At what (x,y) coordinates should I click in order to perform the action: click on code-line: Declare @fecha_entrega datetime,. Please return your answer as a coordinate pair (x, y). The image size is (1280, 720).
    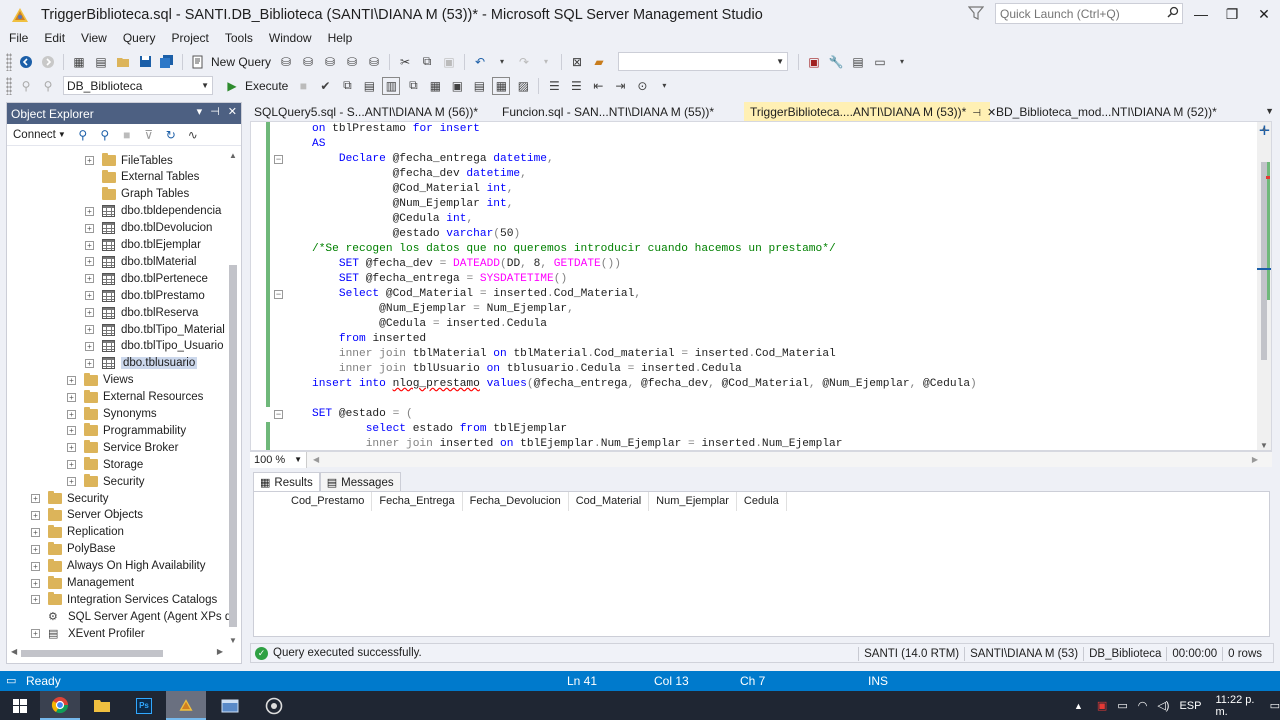
    Looking at the image, I should click on (433, 159).